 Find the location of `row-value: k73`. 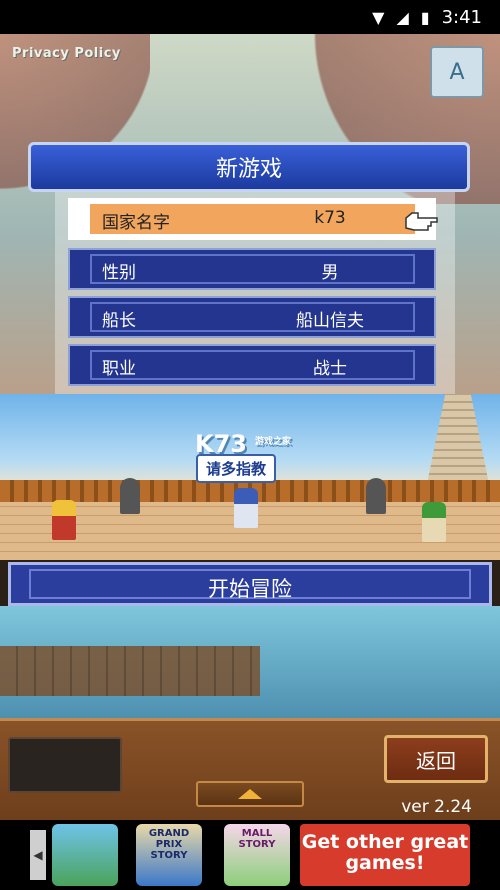

row-value: k73 is located at coordinates (330, 218).